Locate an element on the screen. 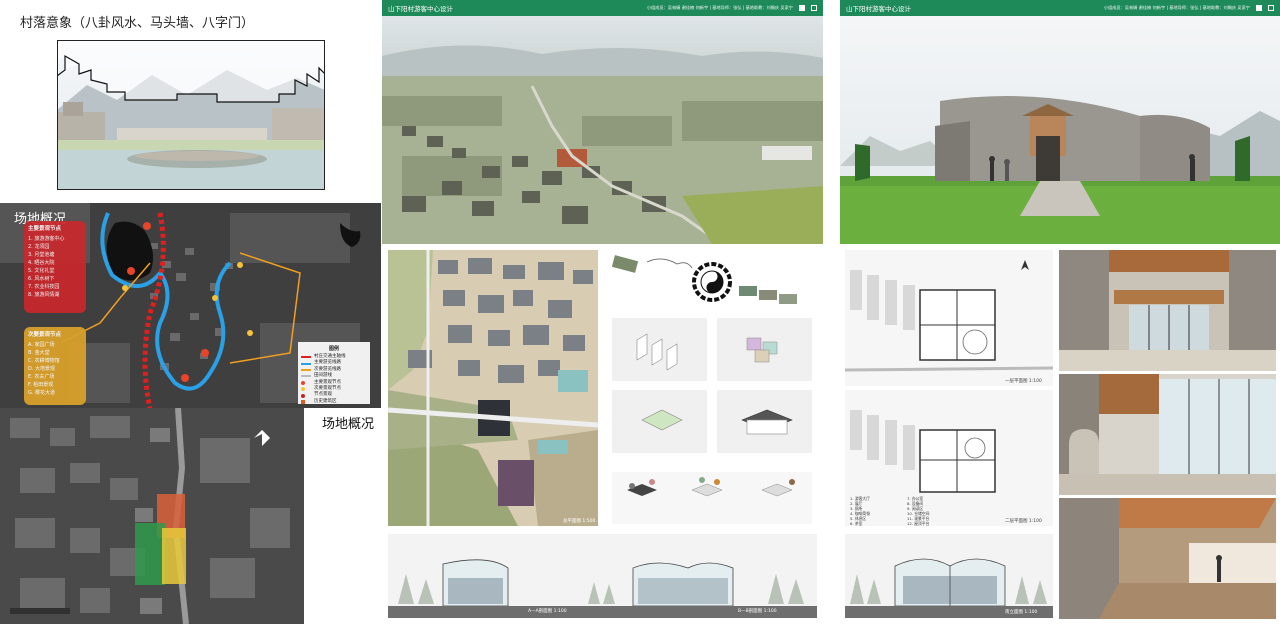 The image size is (1280, 624). secondary-node-item: A. 家园广场 is located at coordinates (41, 345).